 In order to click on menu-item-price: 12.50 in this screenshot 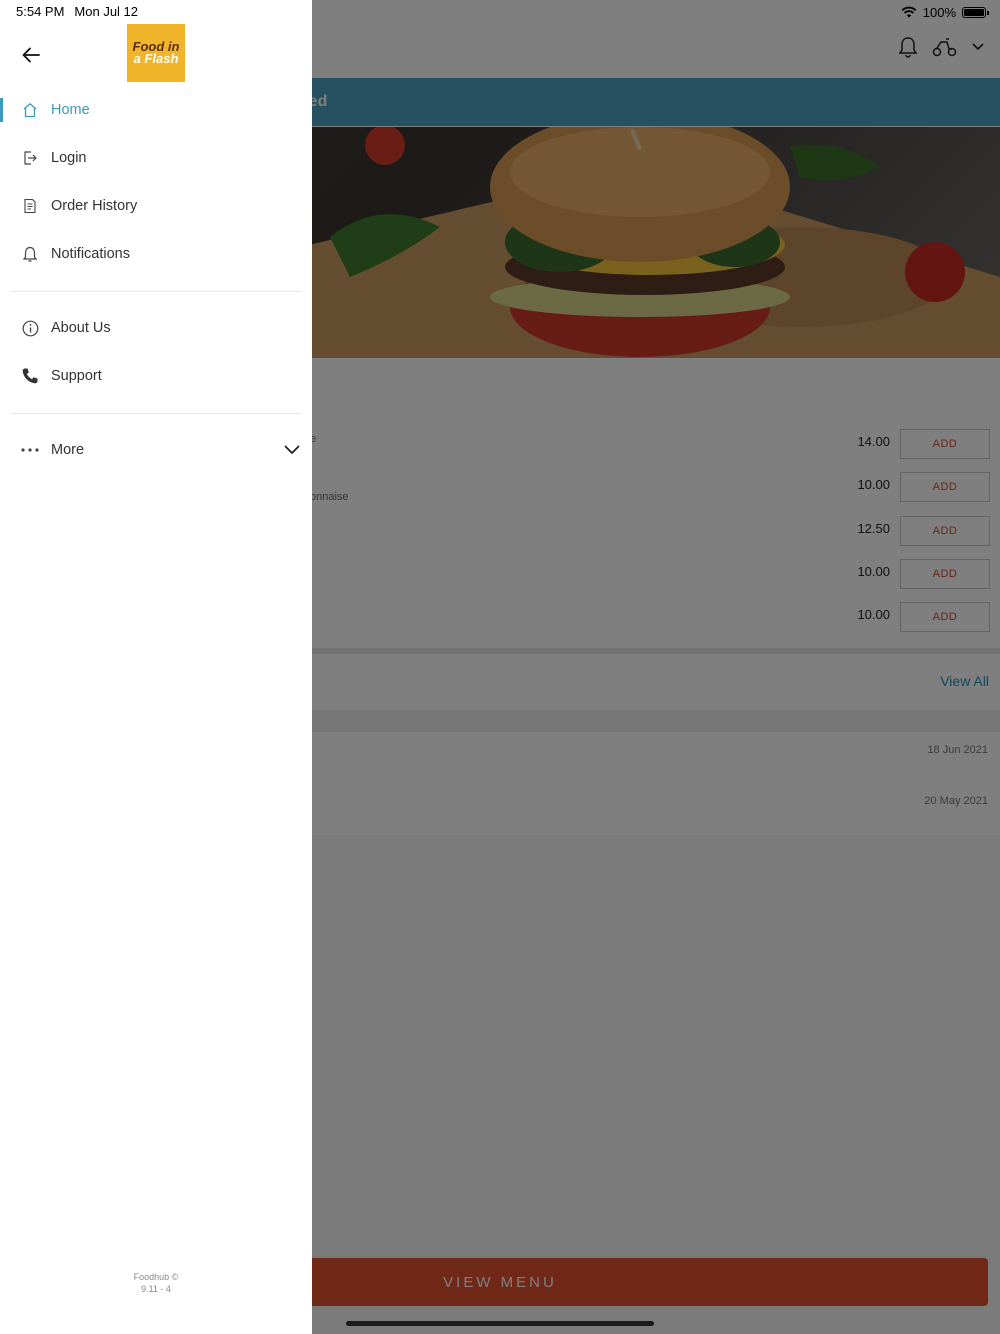, I will do `click(873, 528)`.